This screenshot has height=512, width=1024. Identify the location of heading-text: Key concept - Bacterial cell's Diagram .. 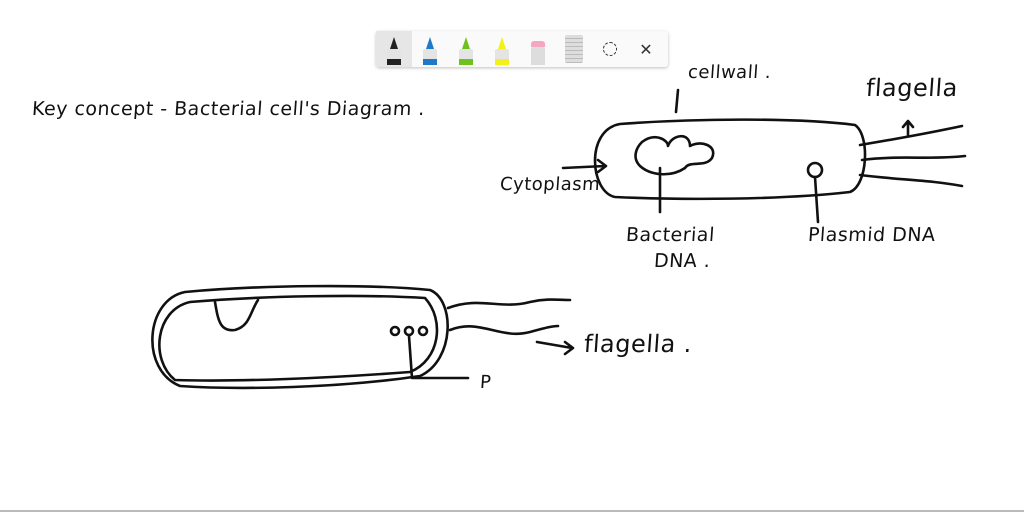
(228, 109).